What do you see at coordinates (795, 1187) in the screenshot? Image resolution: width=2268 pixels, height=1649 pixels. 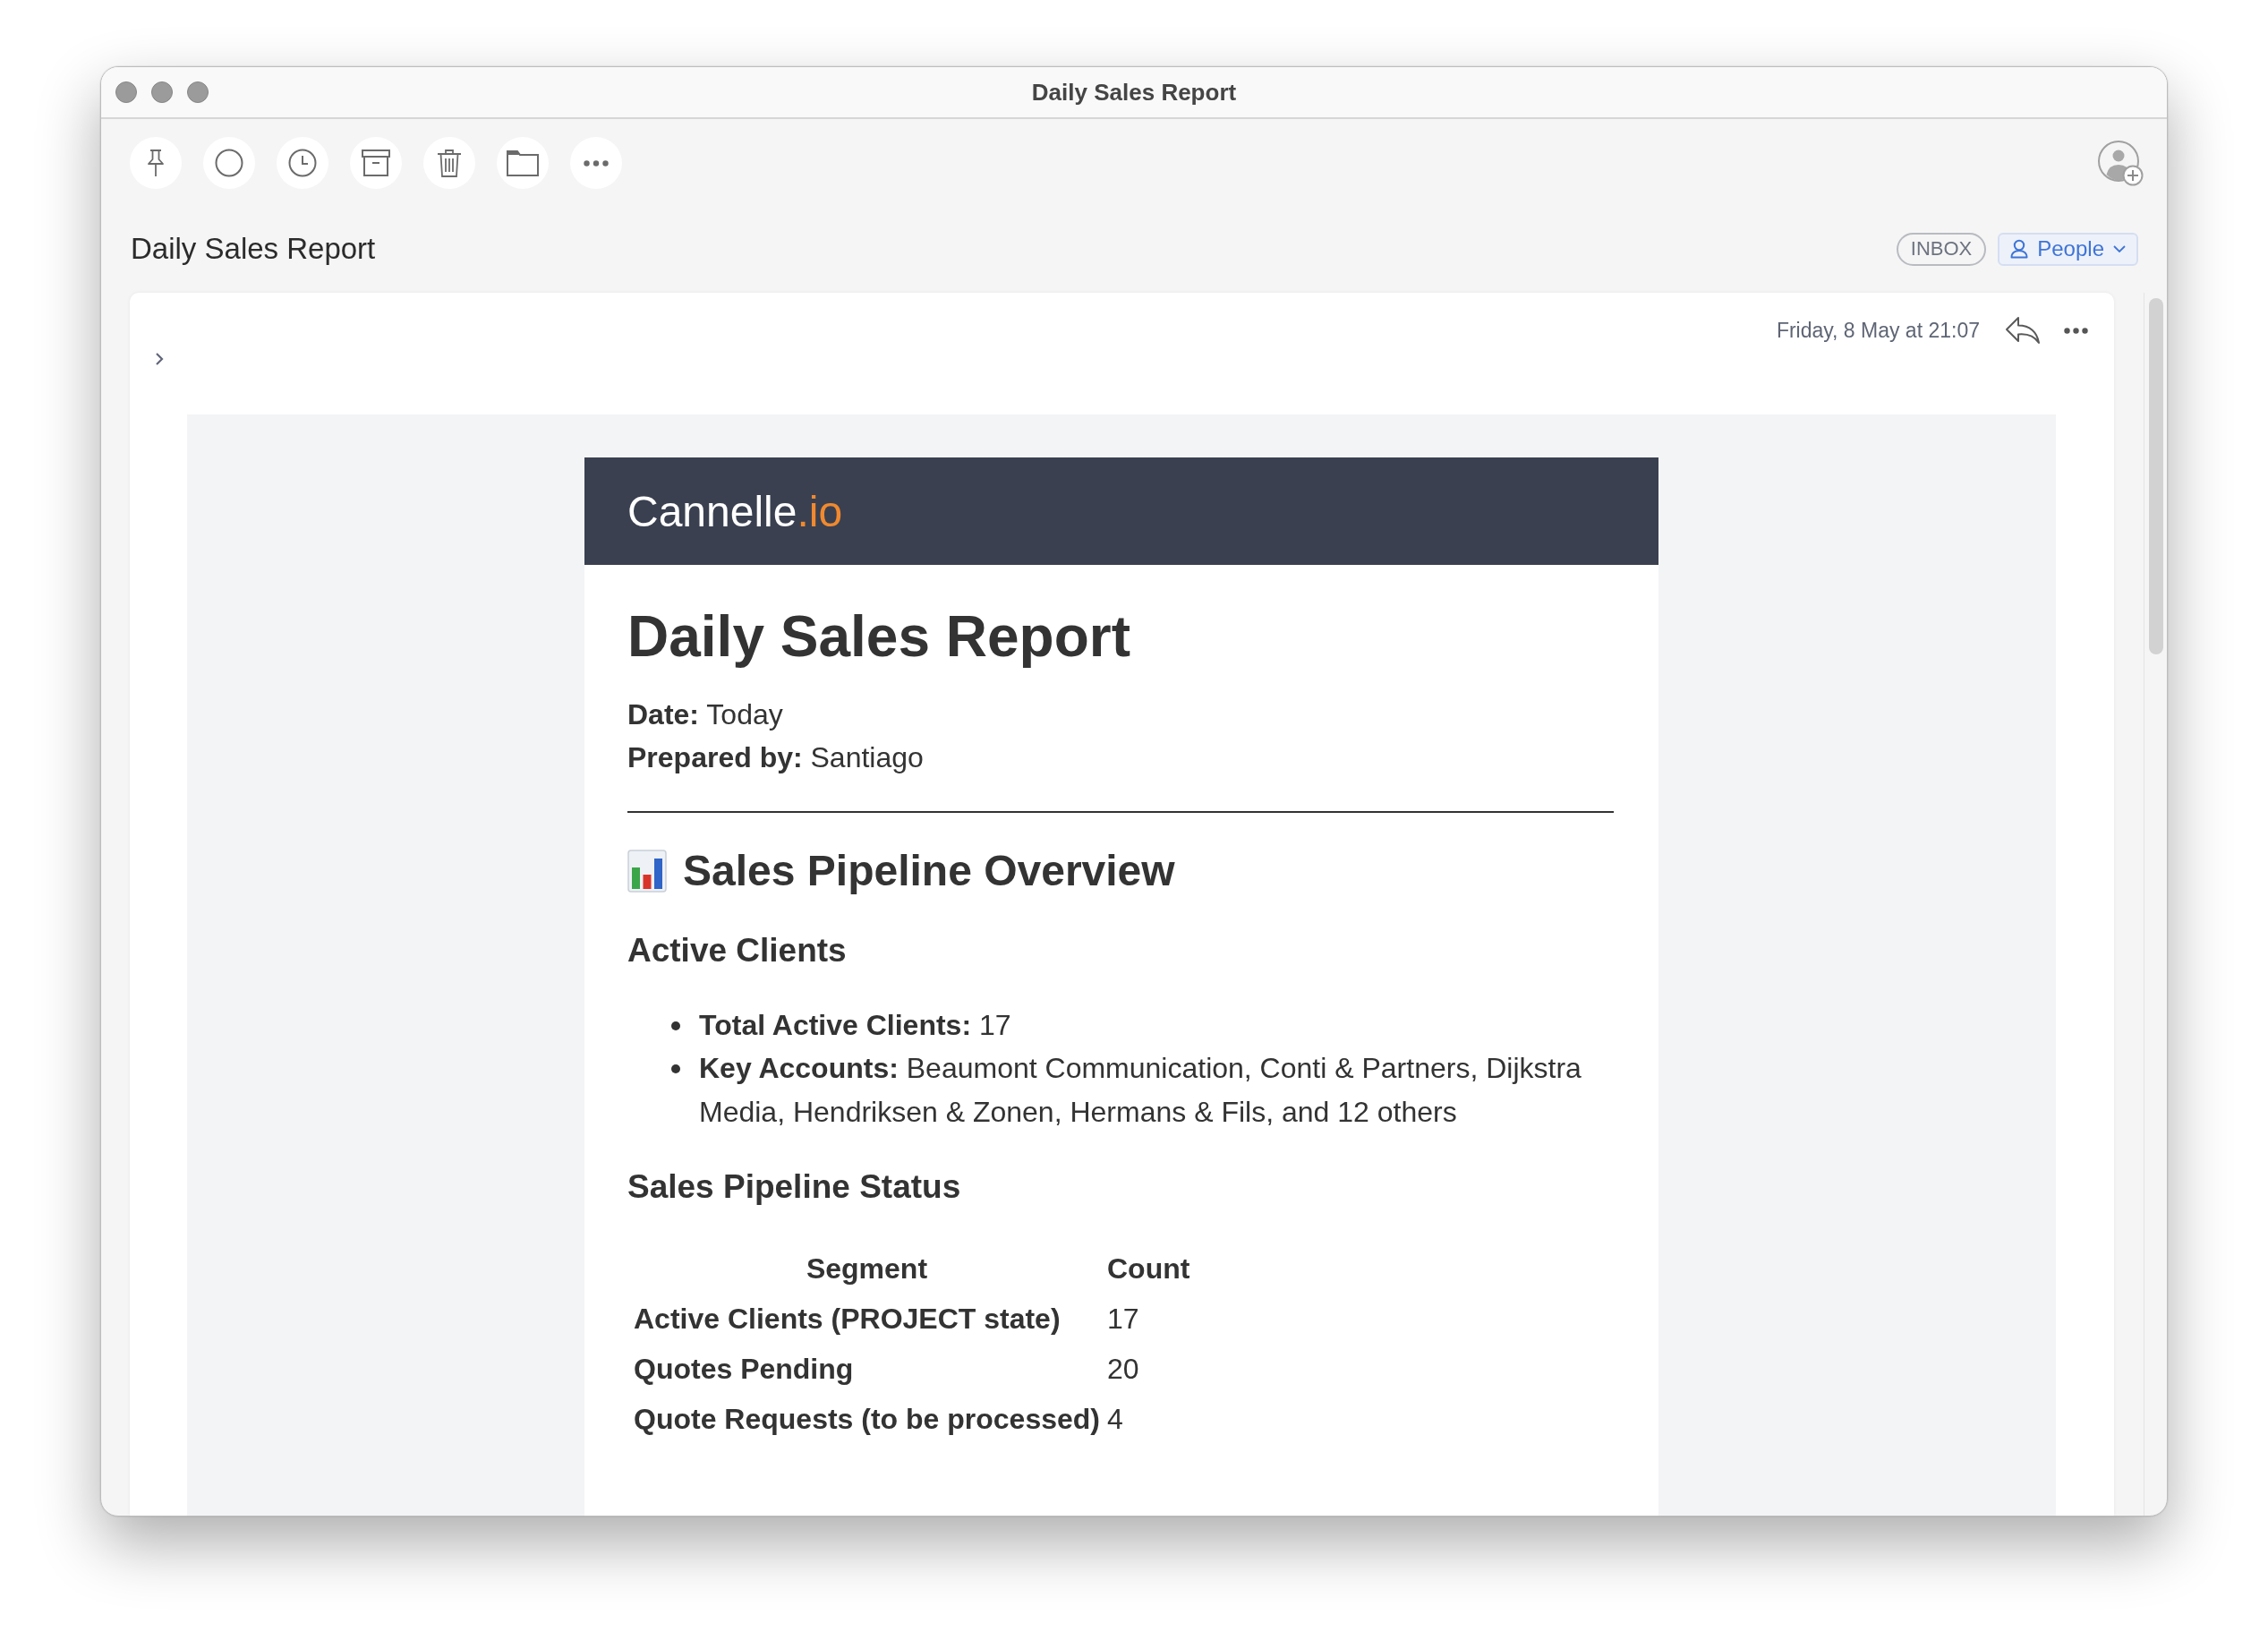 I see `subsection-heading: Sales Pipeline Status` at bounding box center [795, 1187].